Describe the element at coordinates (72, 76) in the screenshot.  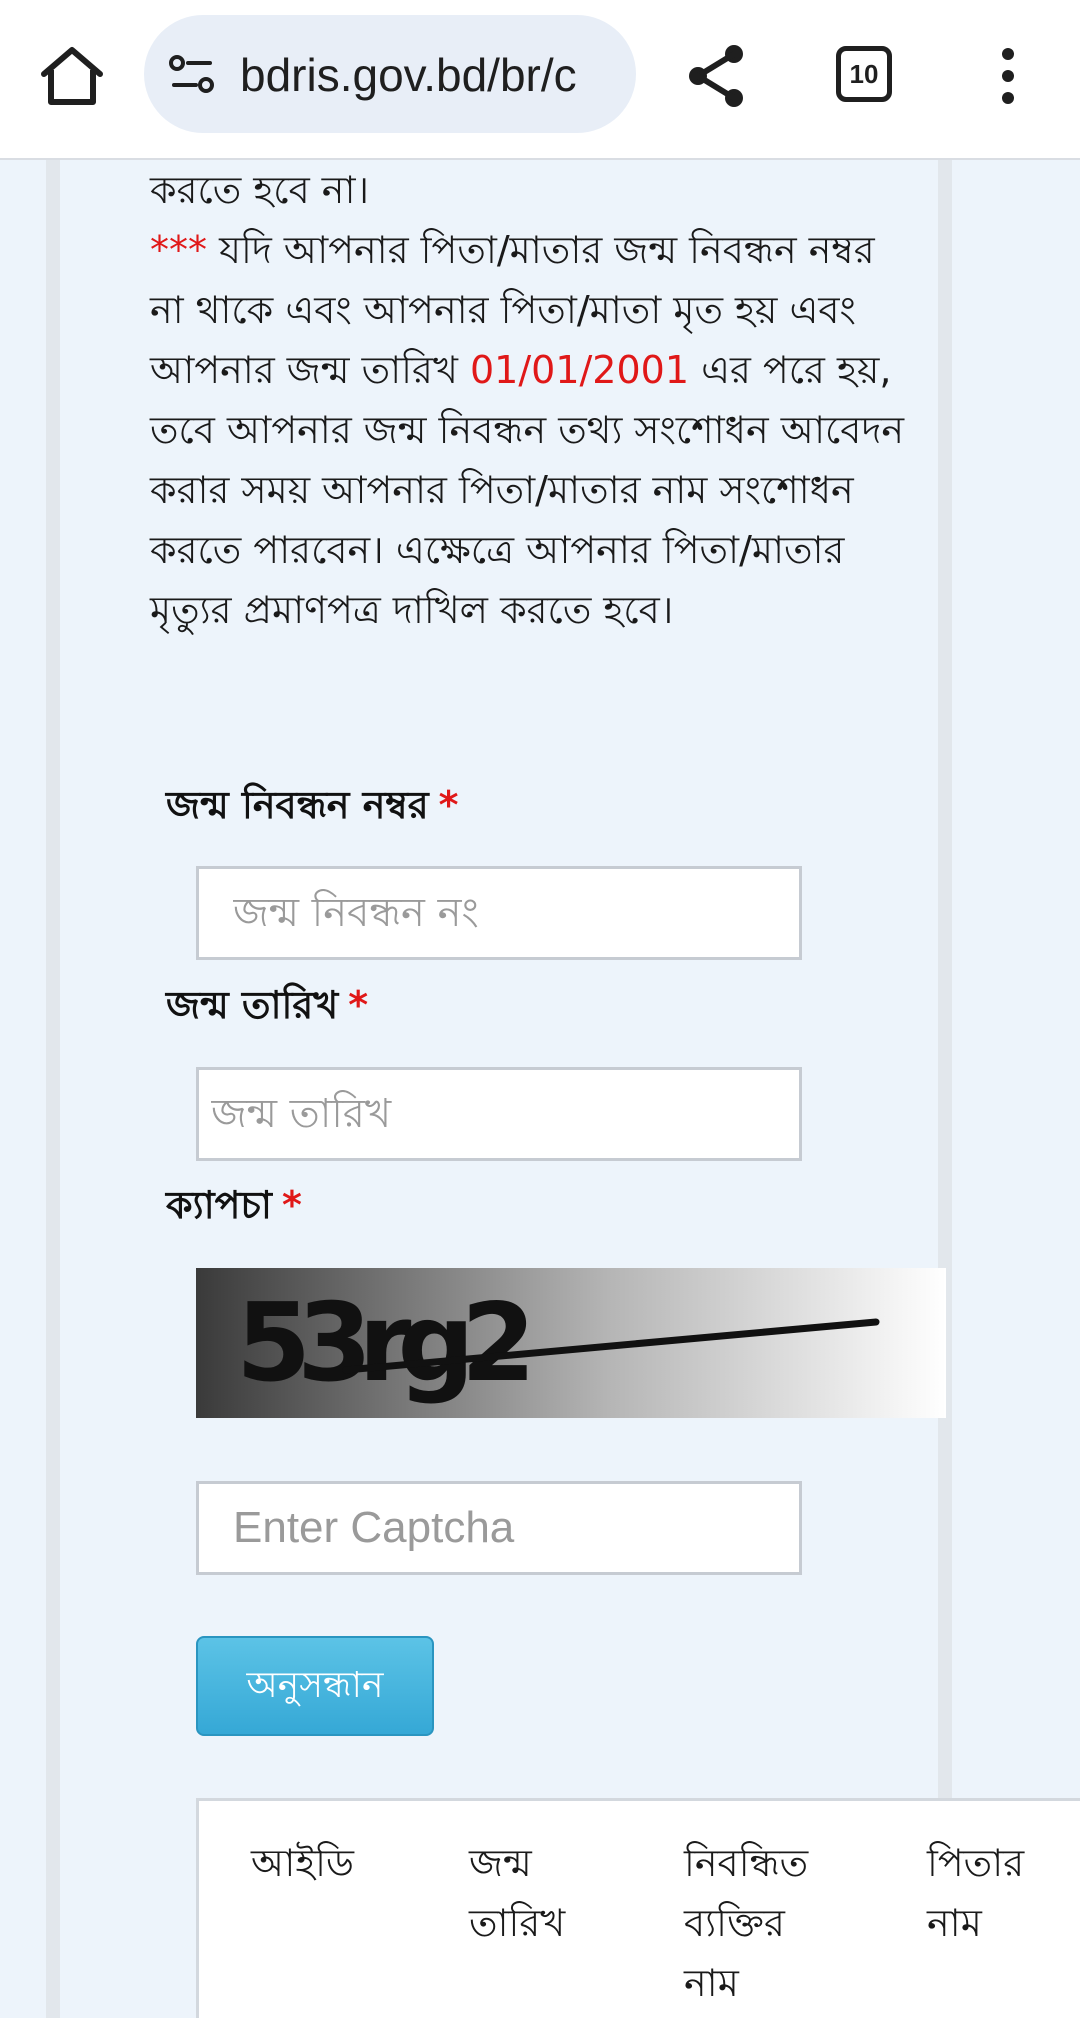
I see `home-icon` at that location.